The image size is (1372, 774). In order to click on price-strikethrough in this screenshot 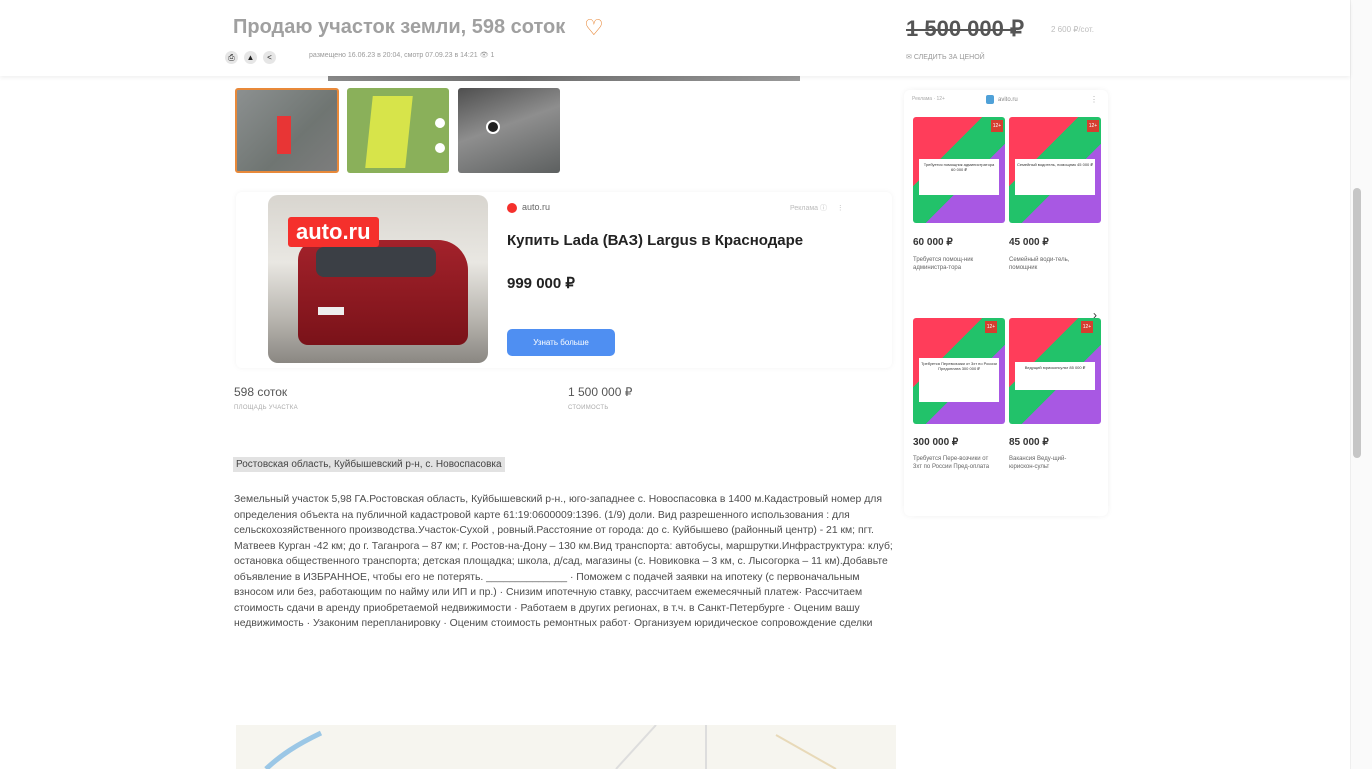, I will do `click(961, 30)`.